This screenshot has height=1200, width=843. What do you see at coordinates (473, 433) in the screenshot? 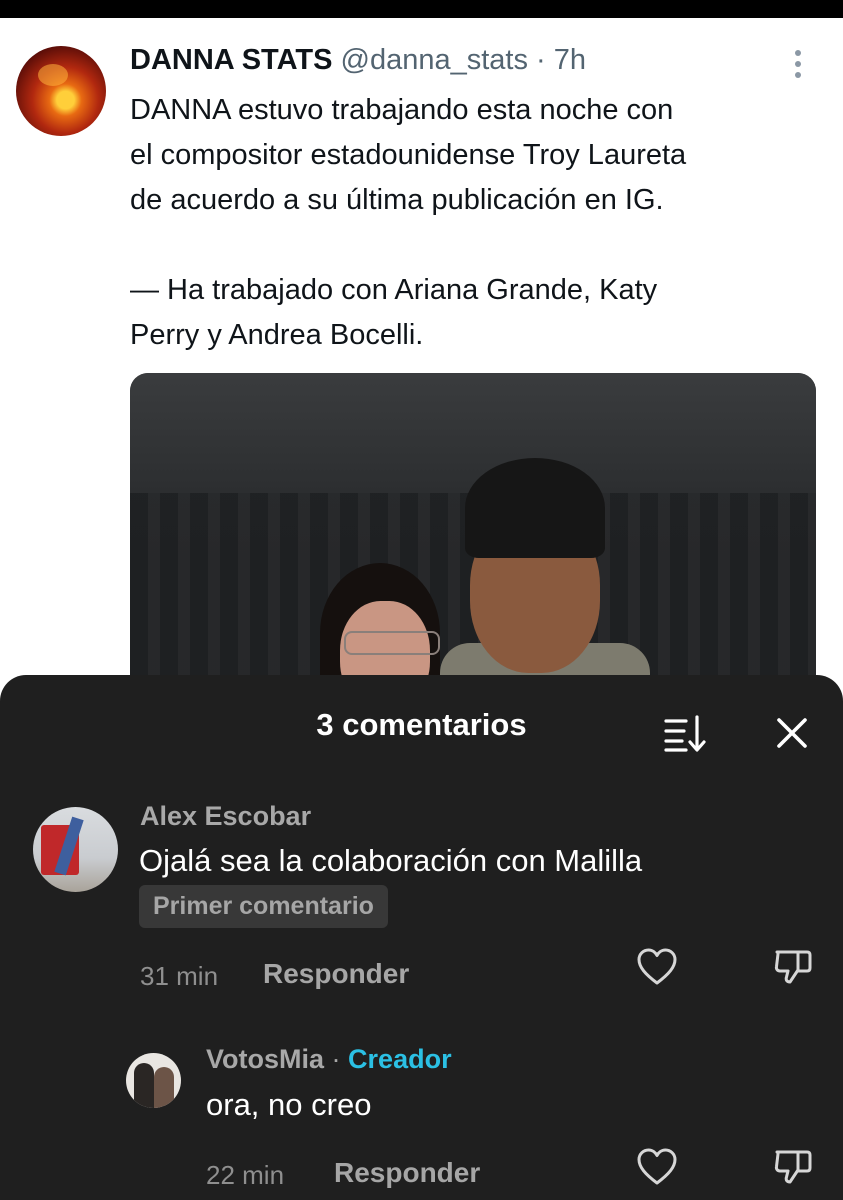
I see `photo-ceiling` at bounding box center [473, 433].